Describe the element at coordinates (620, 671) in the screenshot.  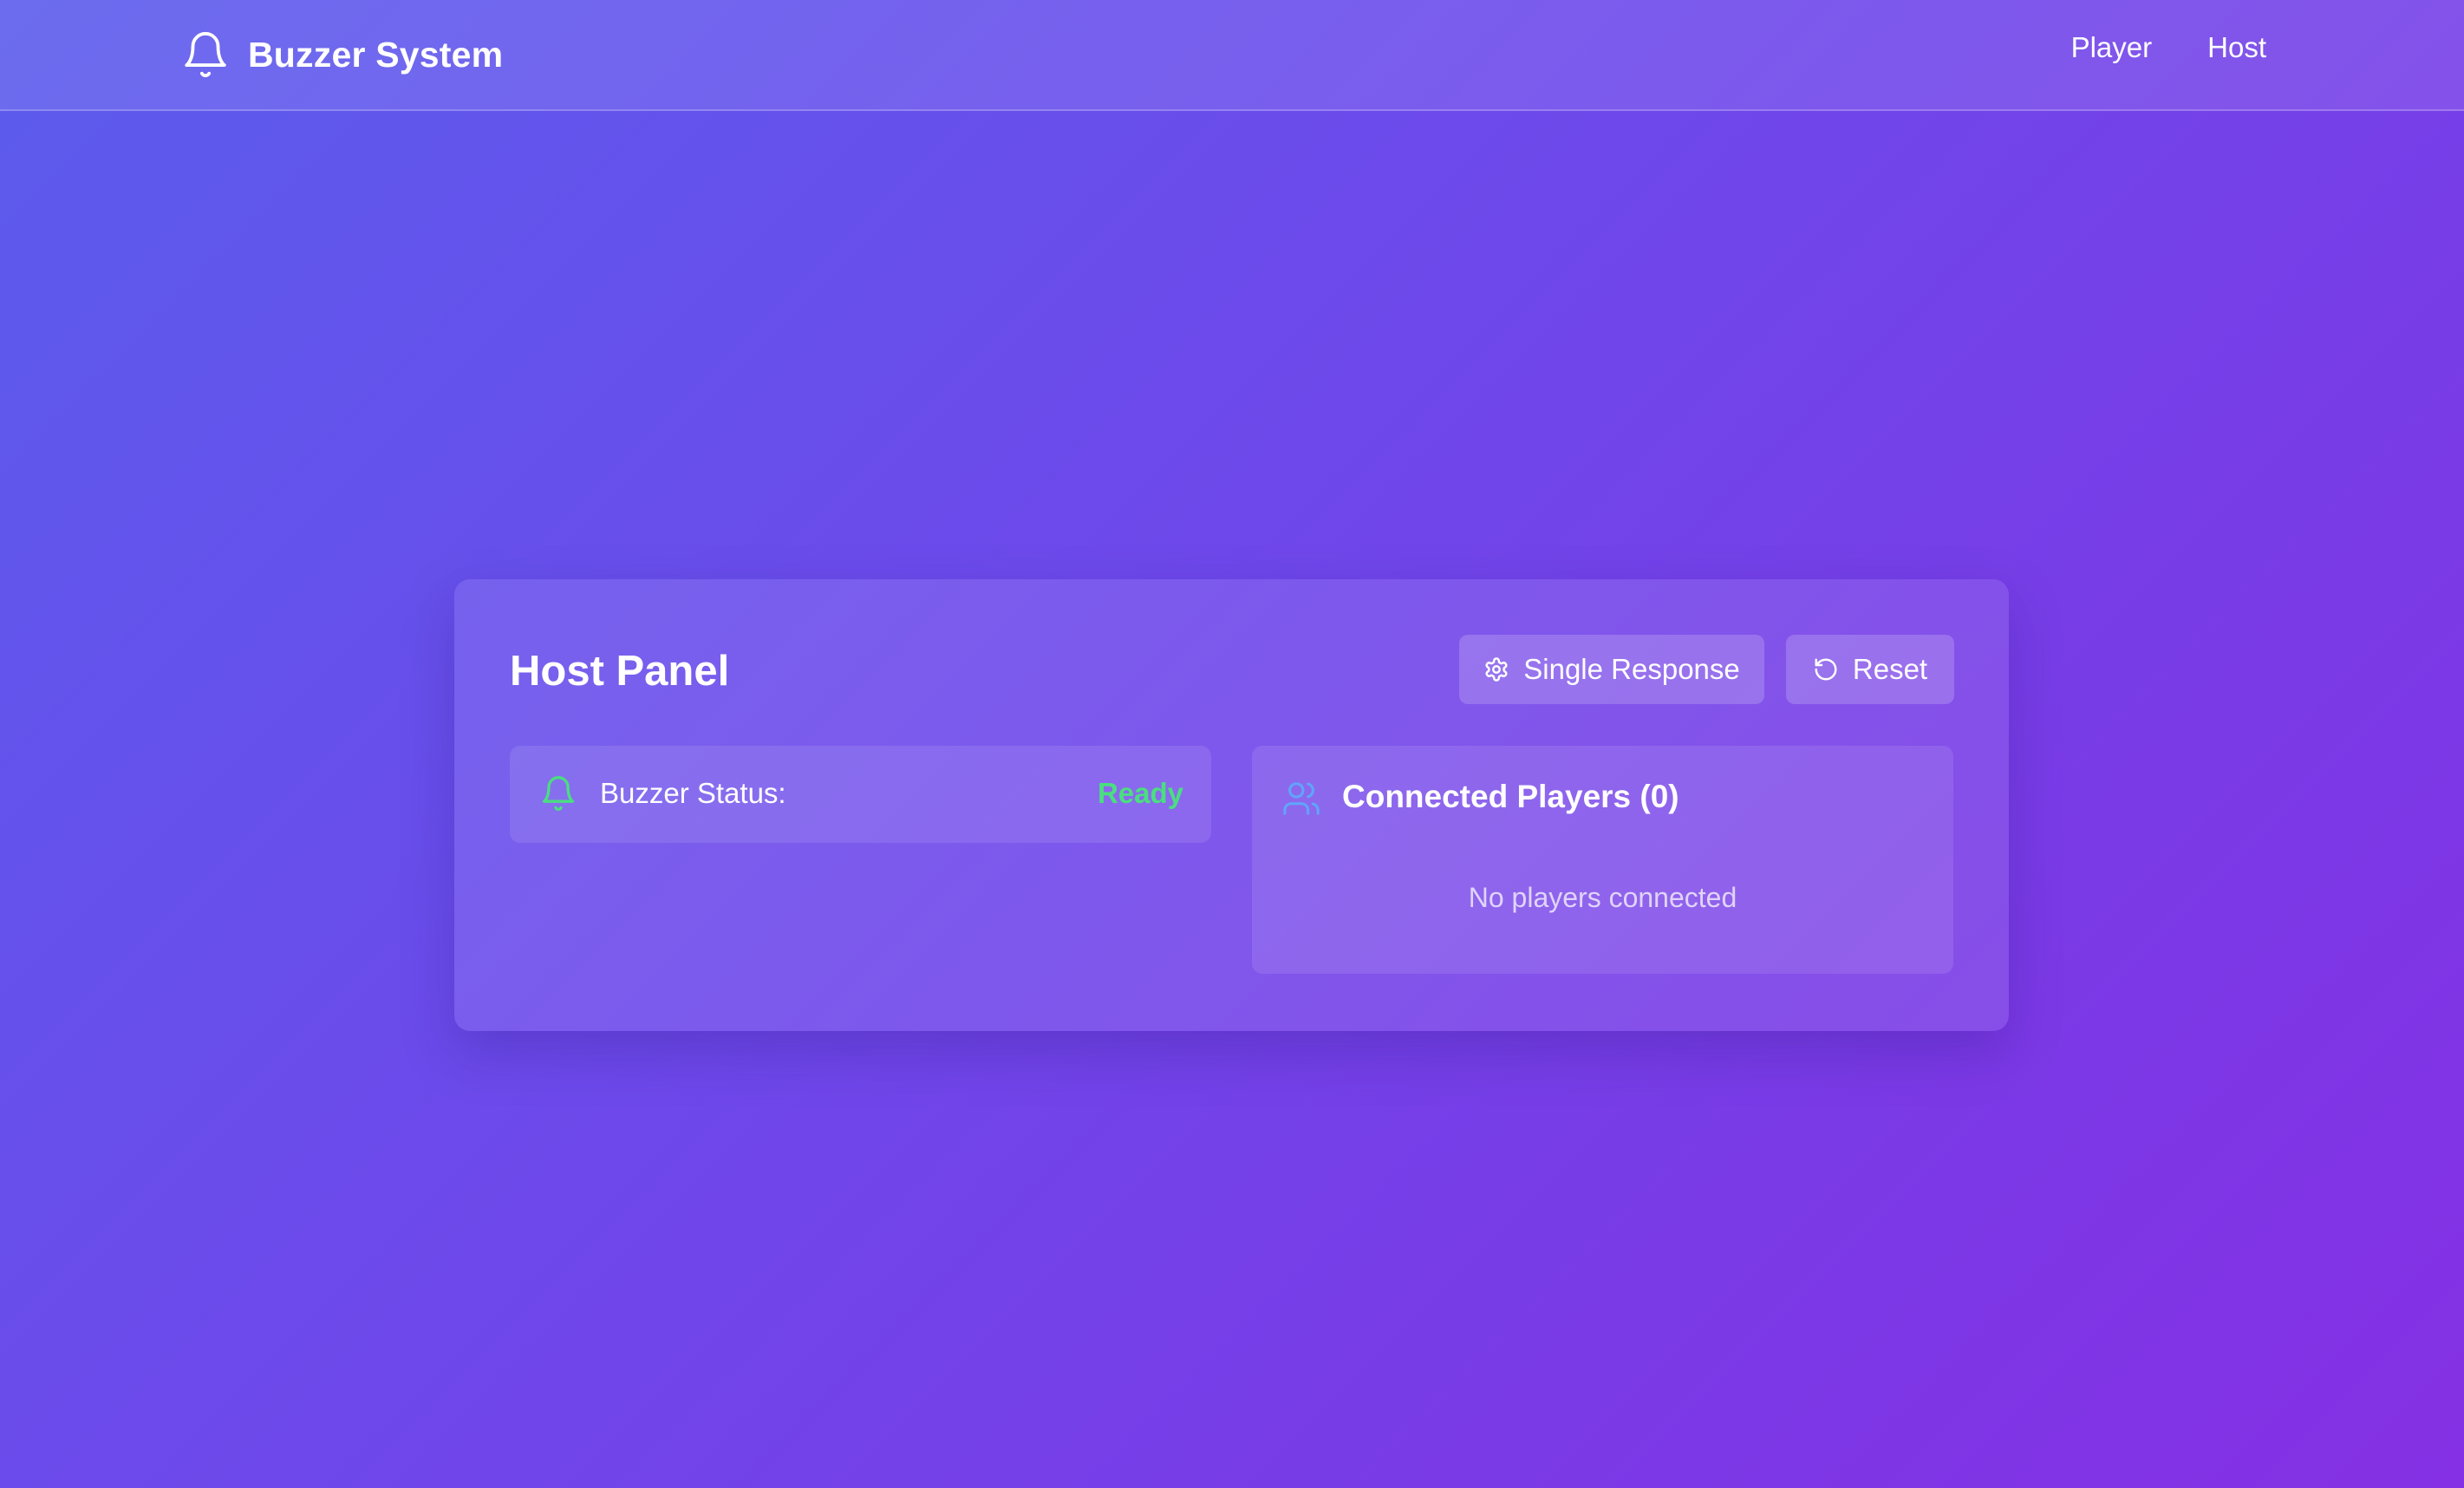
I see `panel-title: Host Panel` at that location.